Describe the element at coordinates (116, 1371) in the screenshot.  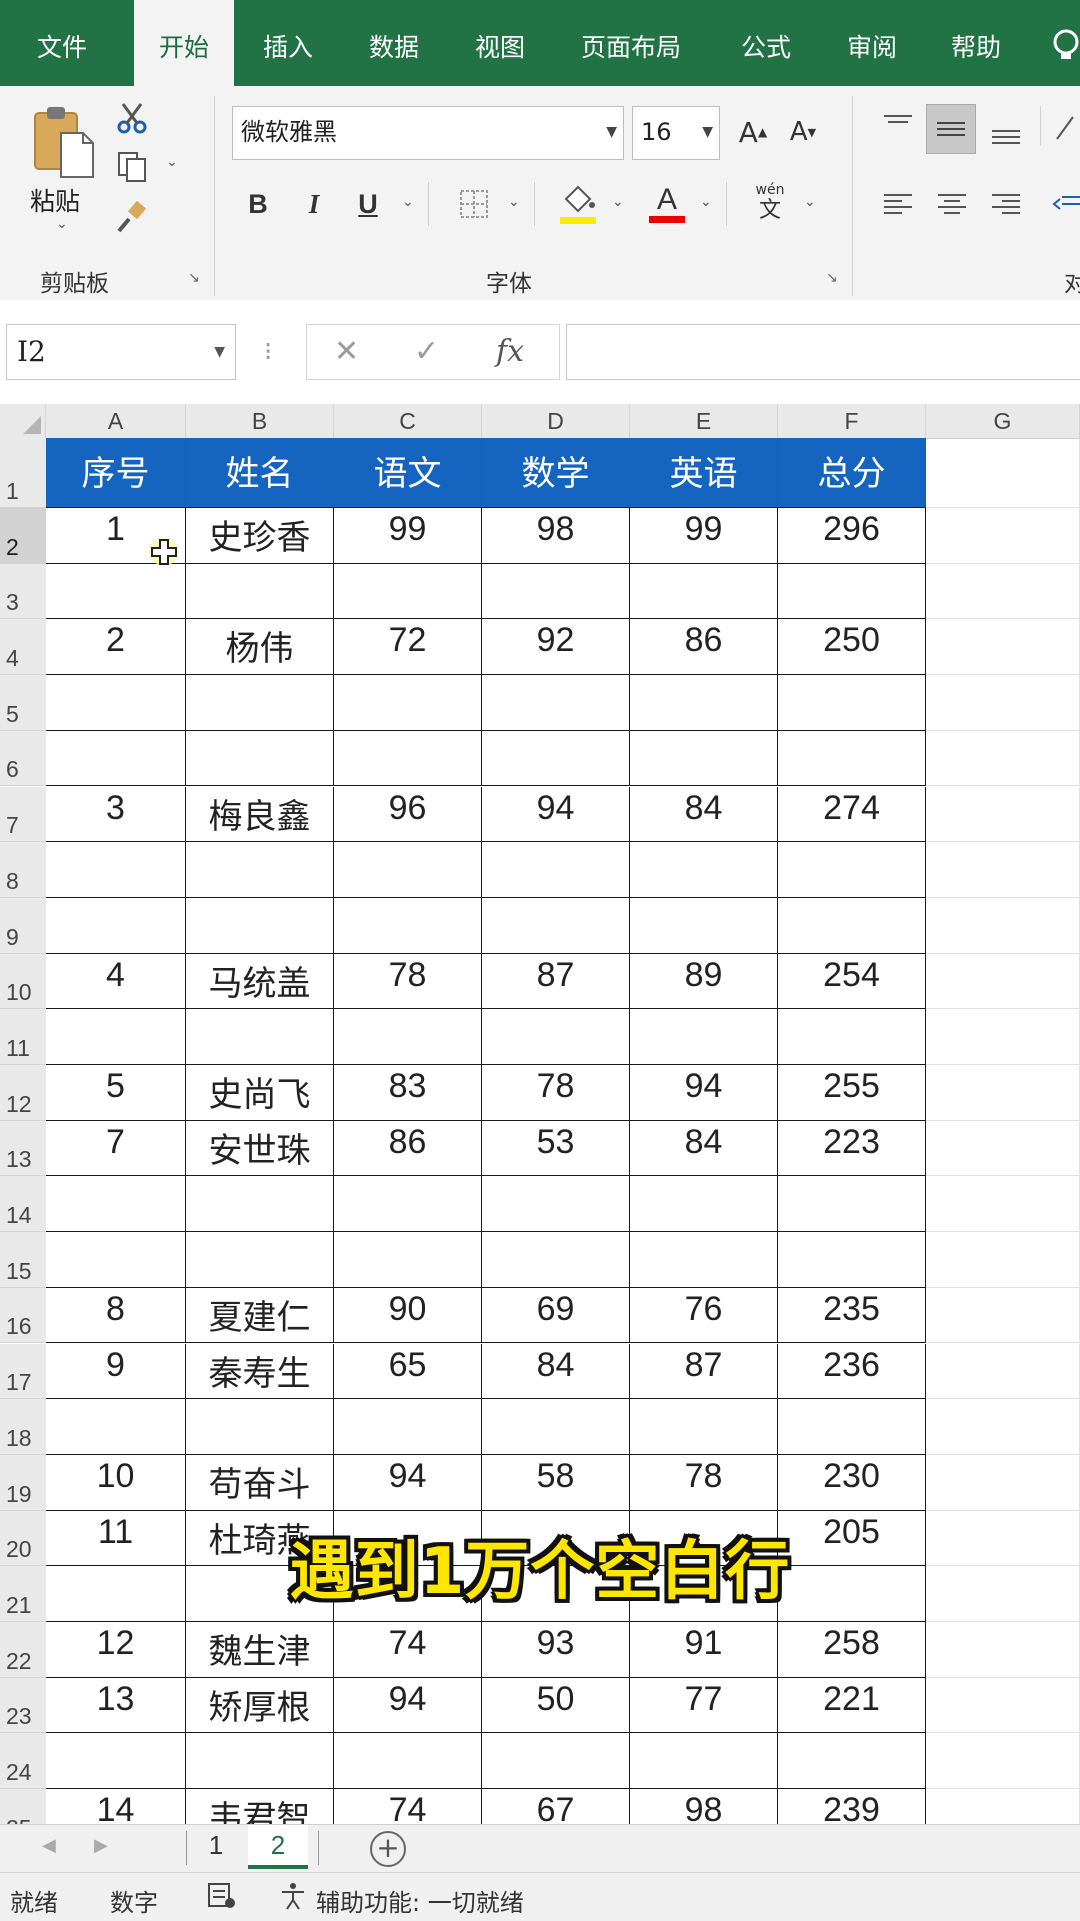
I see `cell-a17: 9` at that location.